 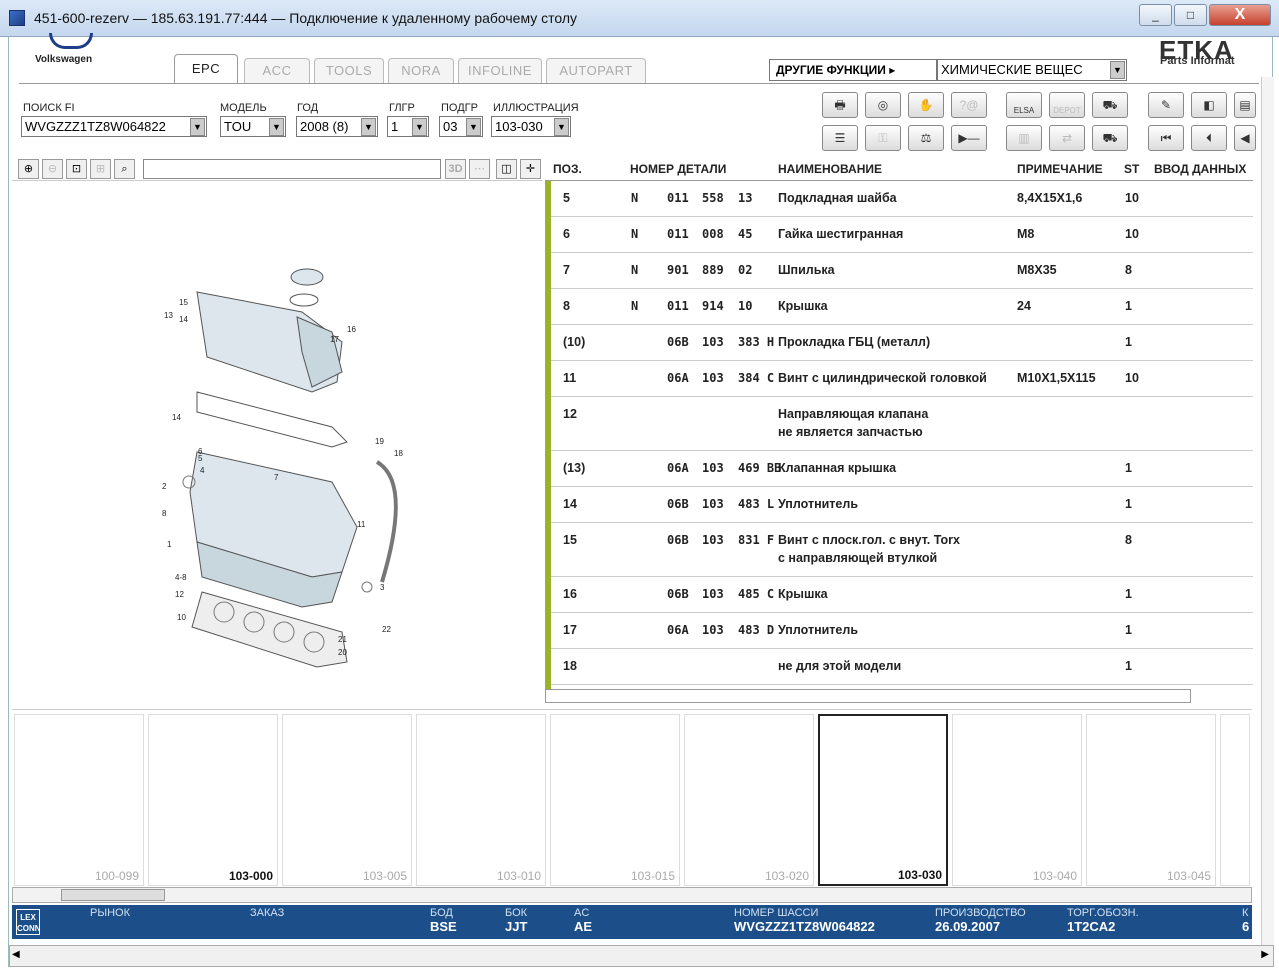 I want to click on zoom-out-button: ⊖, so click(x=52, y=169).